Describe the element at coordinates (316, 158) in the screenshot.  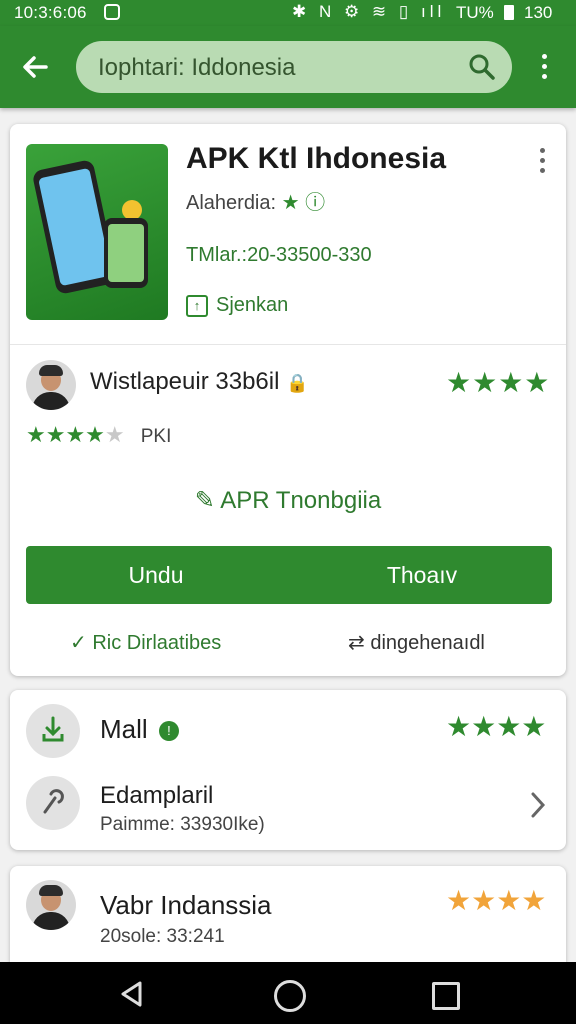
I see `app-title: APK Ktl Ihdonesia` at that location.